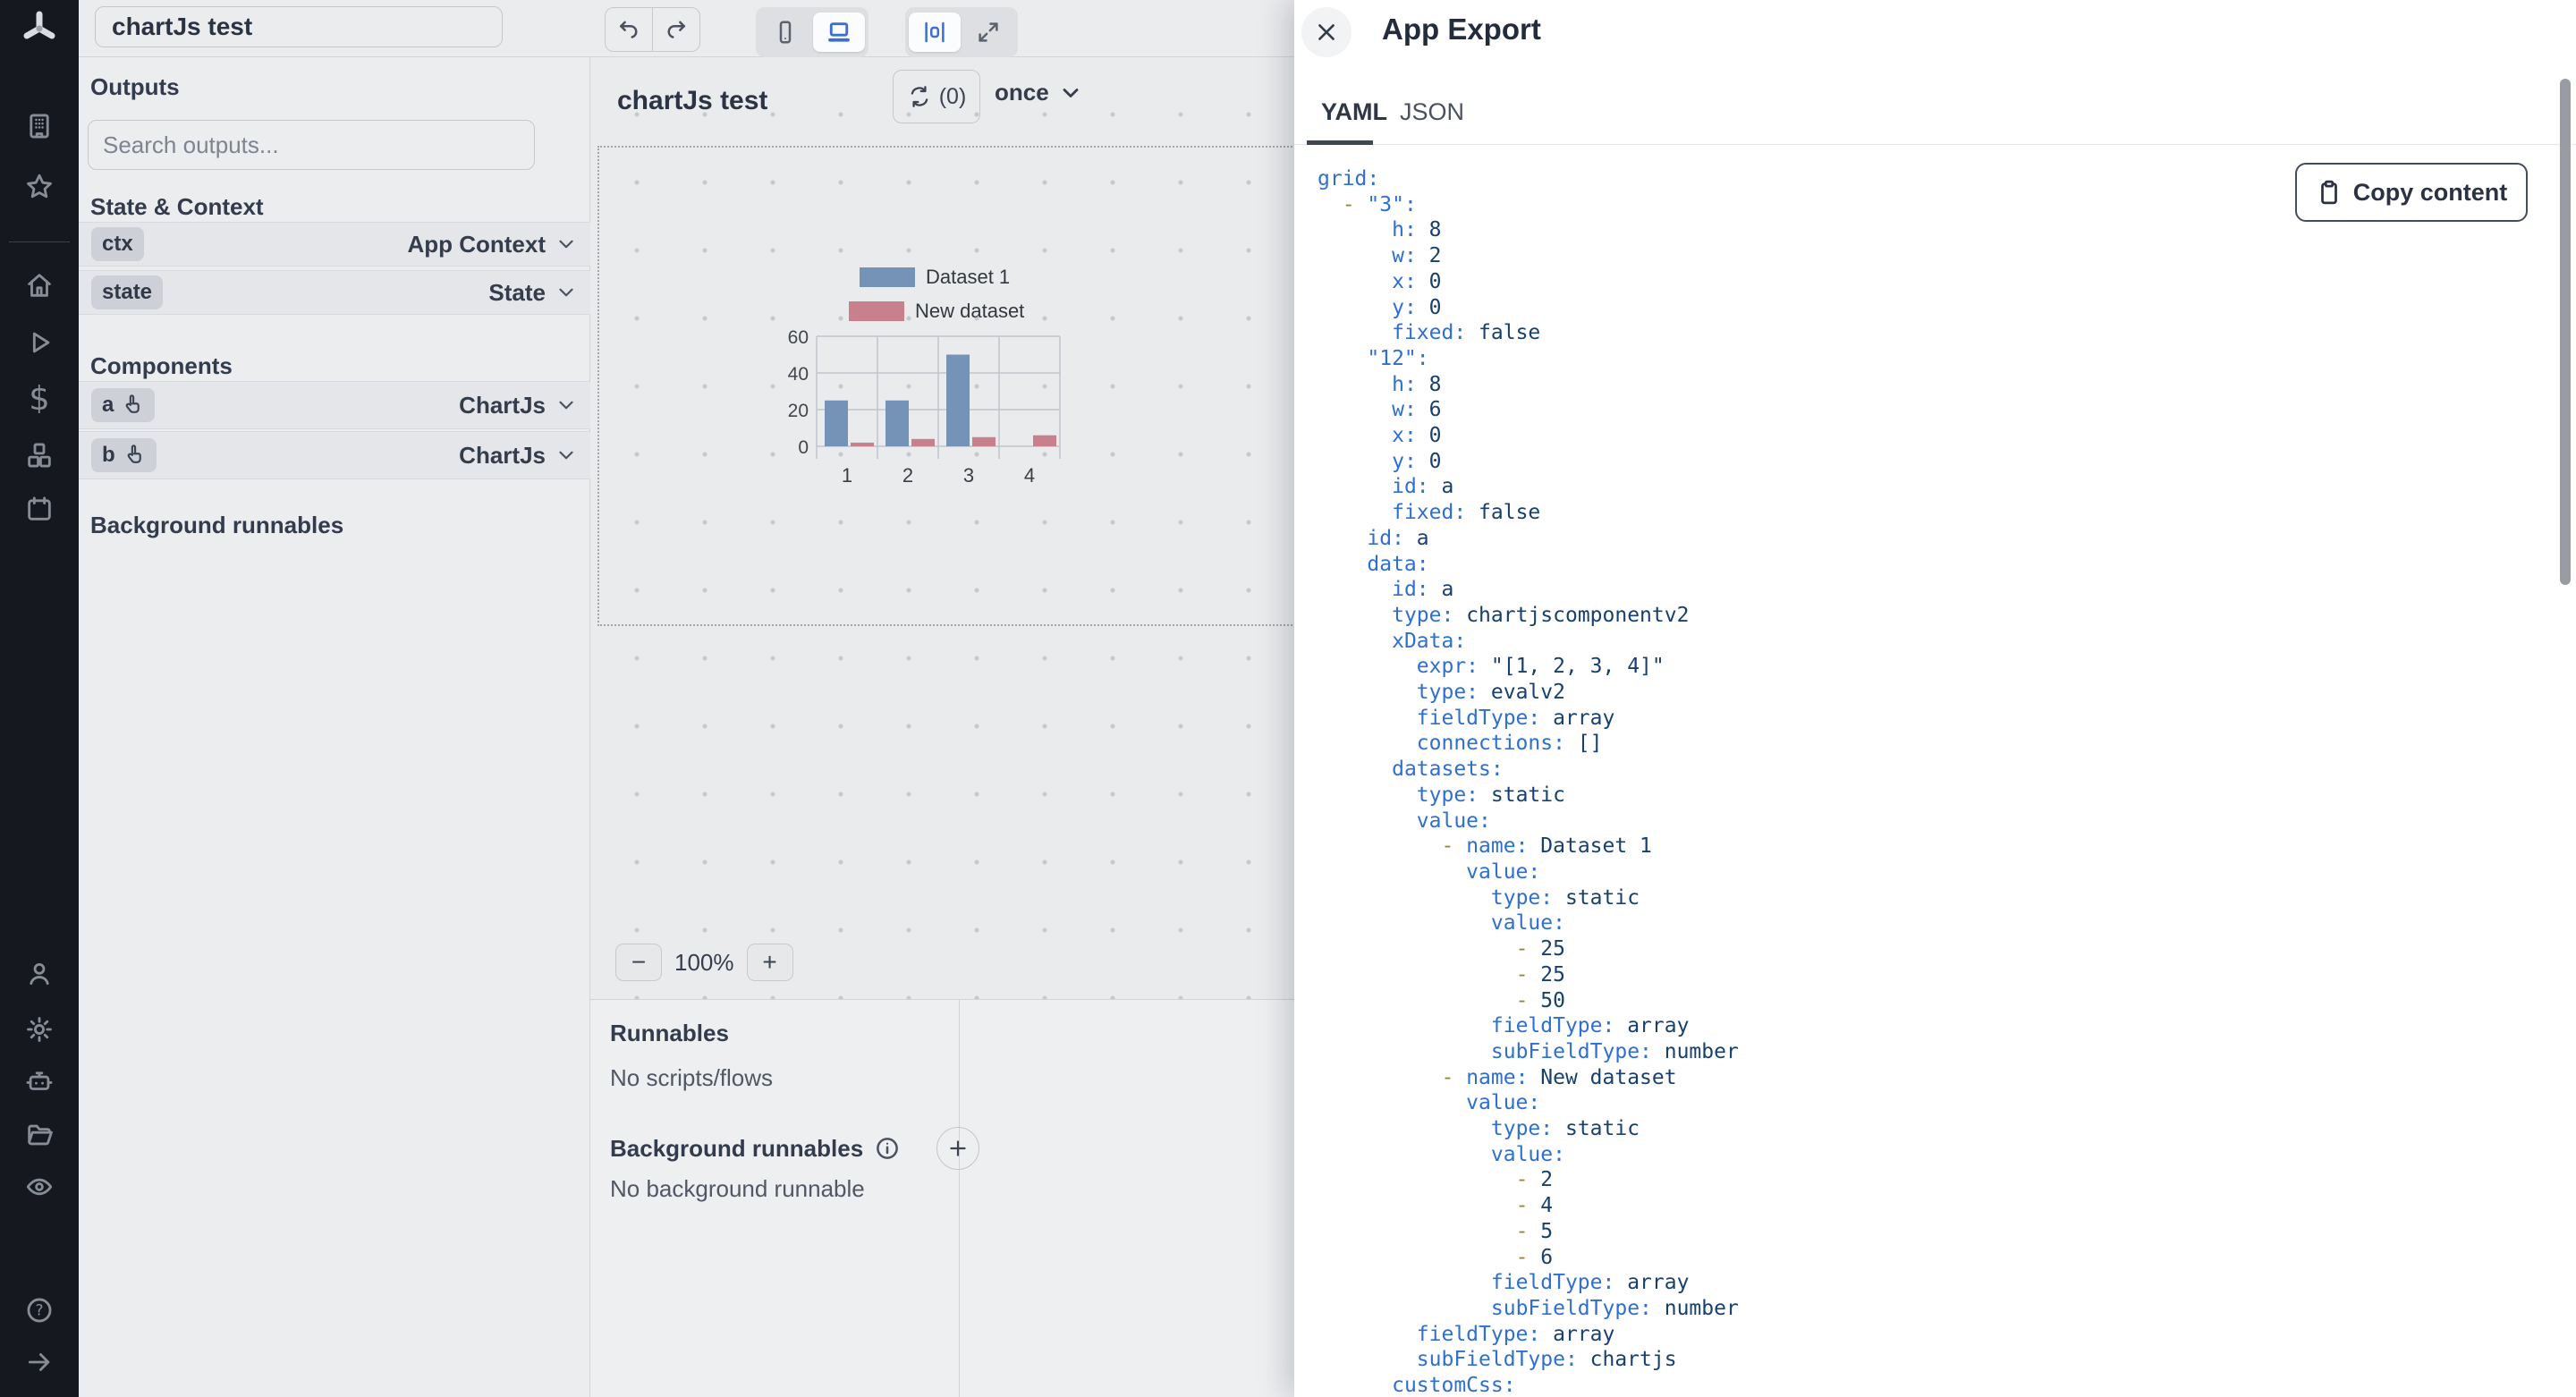  I want to click on redo-icon, so click(676, 30).